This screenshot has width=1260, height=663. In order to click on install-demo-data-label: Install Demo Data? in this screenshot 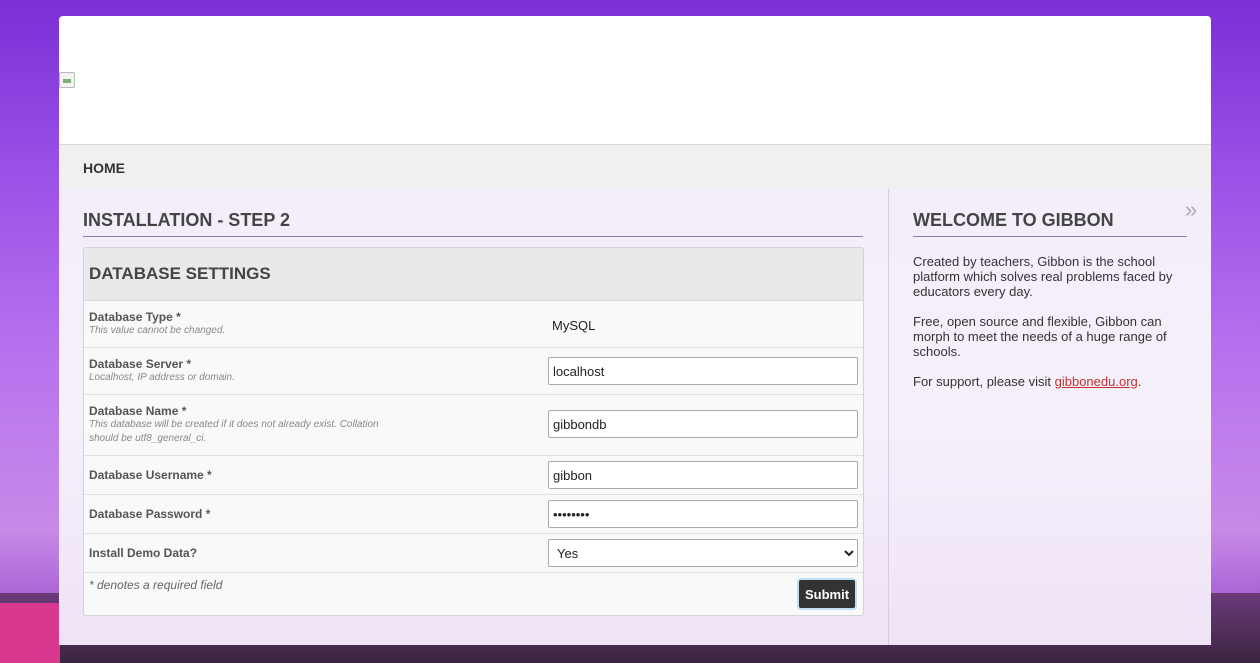, I will do `click(143, 553)`.